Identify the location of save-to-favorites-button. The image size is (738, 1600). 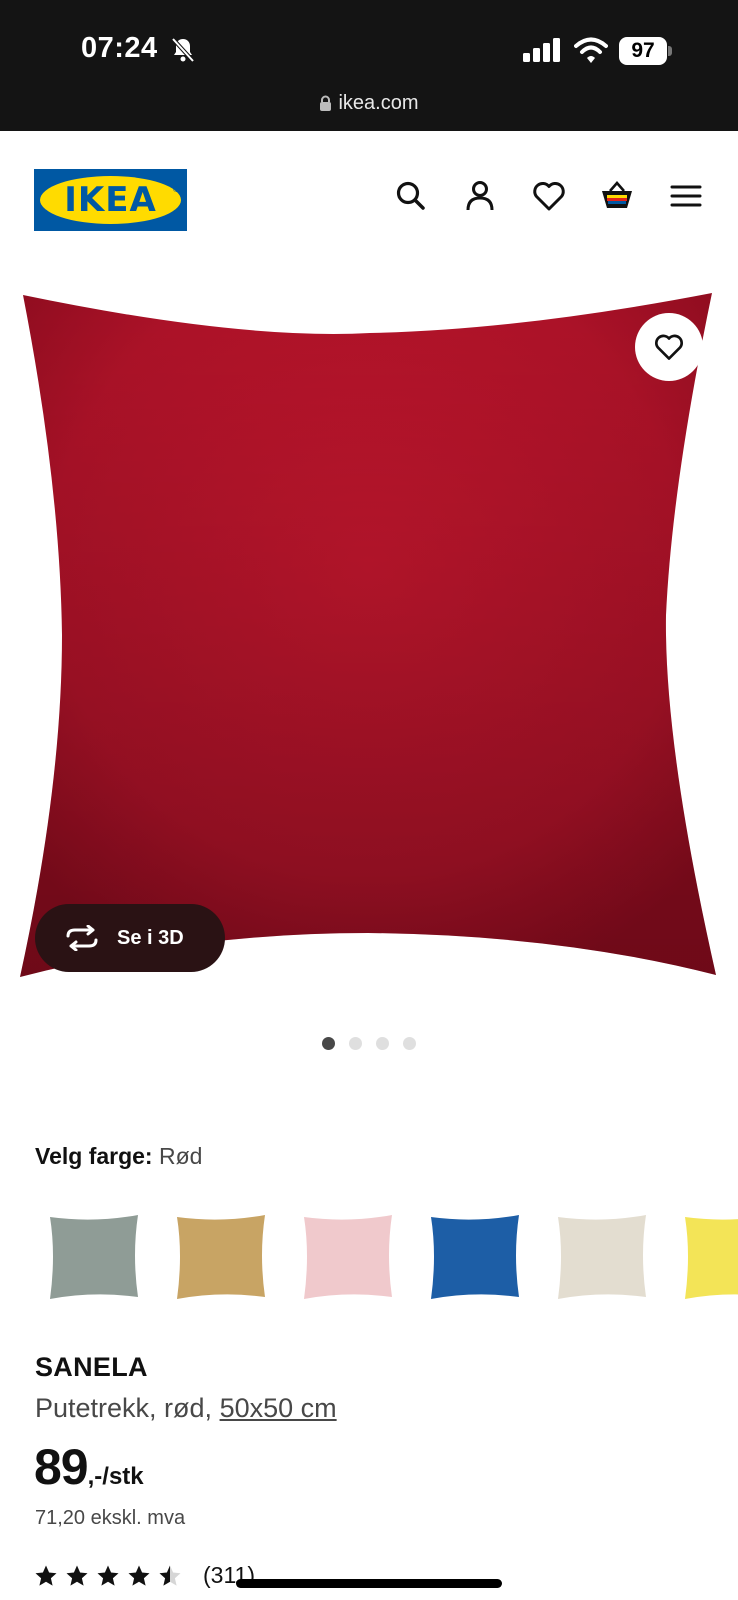
(669, 347).